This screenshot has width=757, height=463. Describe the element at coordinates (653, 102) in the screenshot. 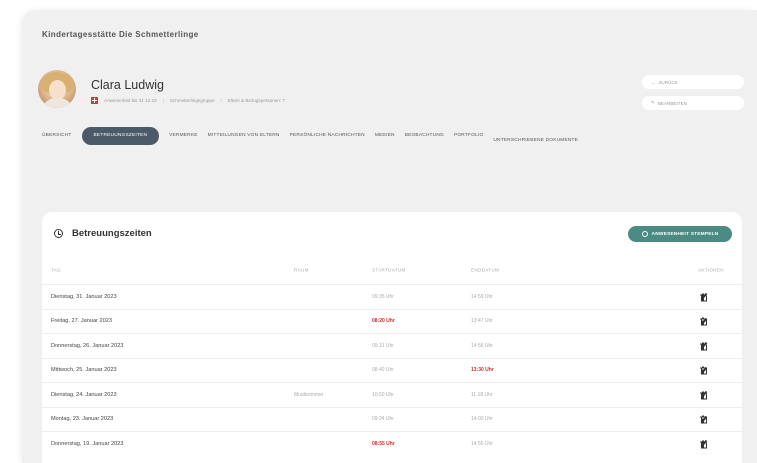

I see `pencil-icon: ✎` at that location.